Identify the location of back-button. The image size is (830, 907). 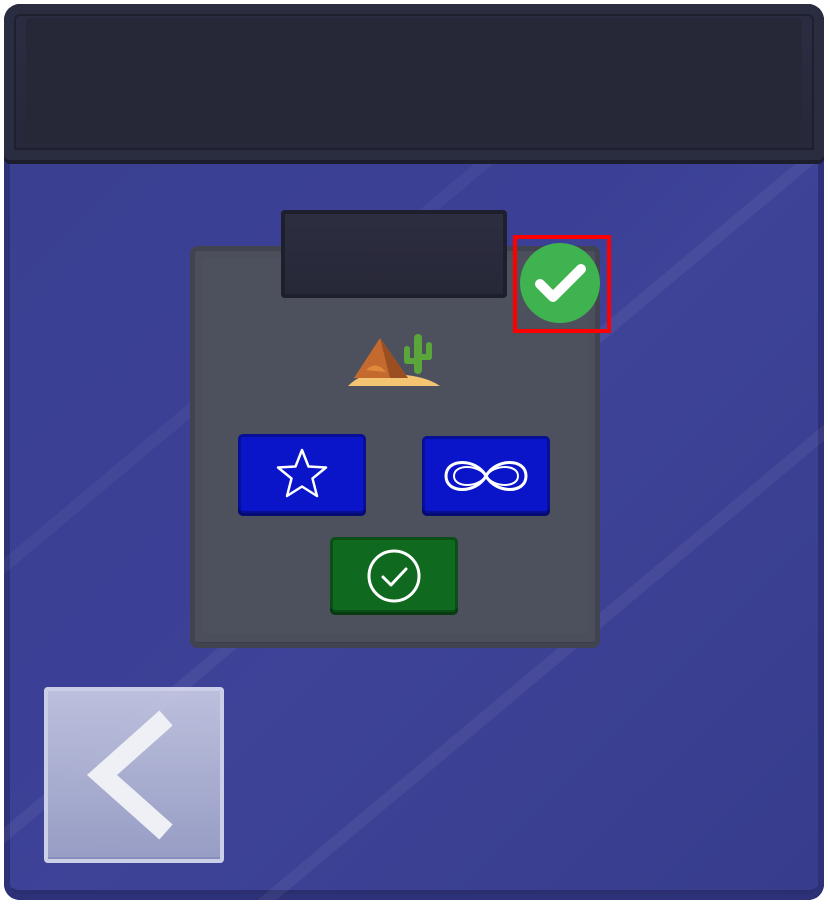
(134, 775).